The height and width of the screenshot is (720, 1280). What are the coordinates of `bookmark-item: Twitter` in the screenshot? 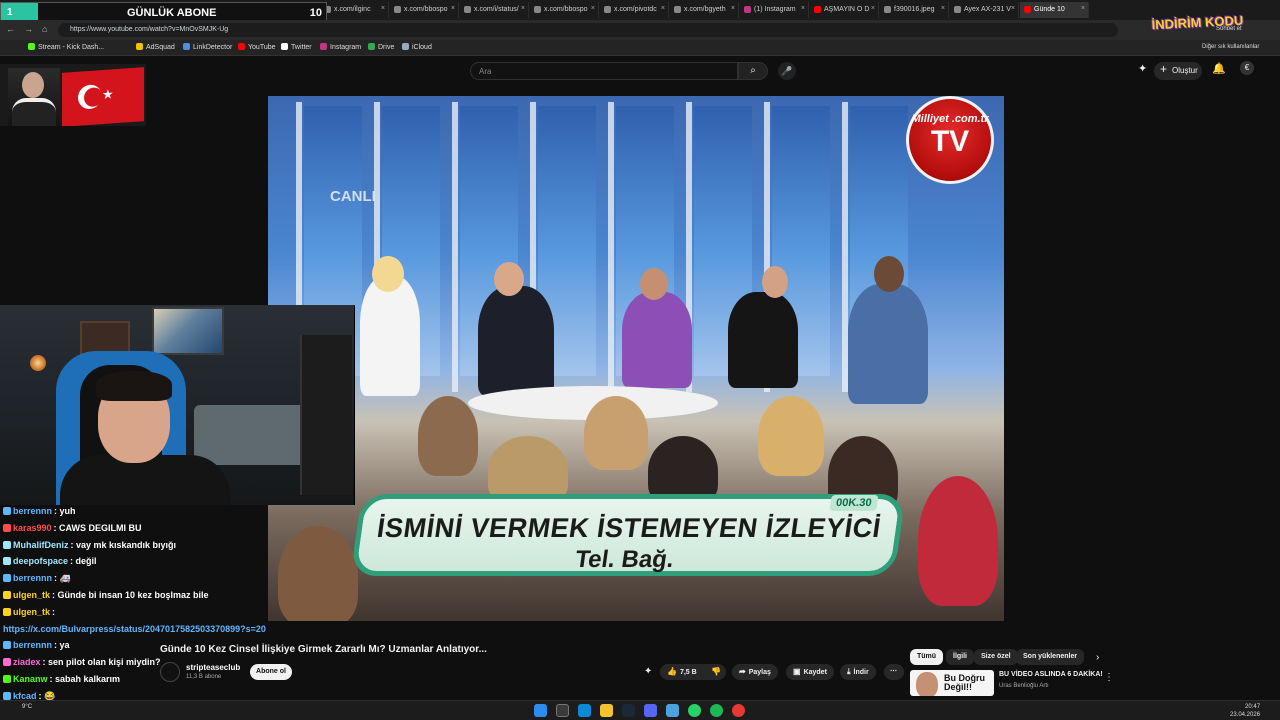 It's located at (296, 47).